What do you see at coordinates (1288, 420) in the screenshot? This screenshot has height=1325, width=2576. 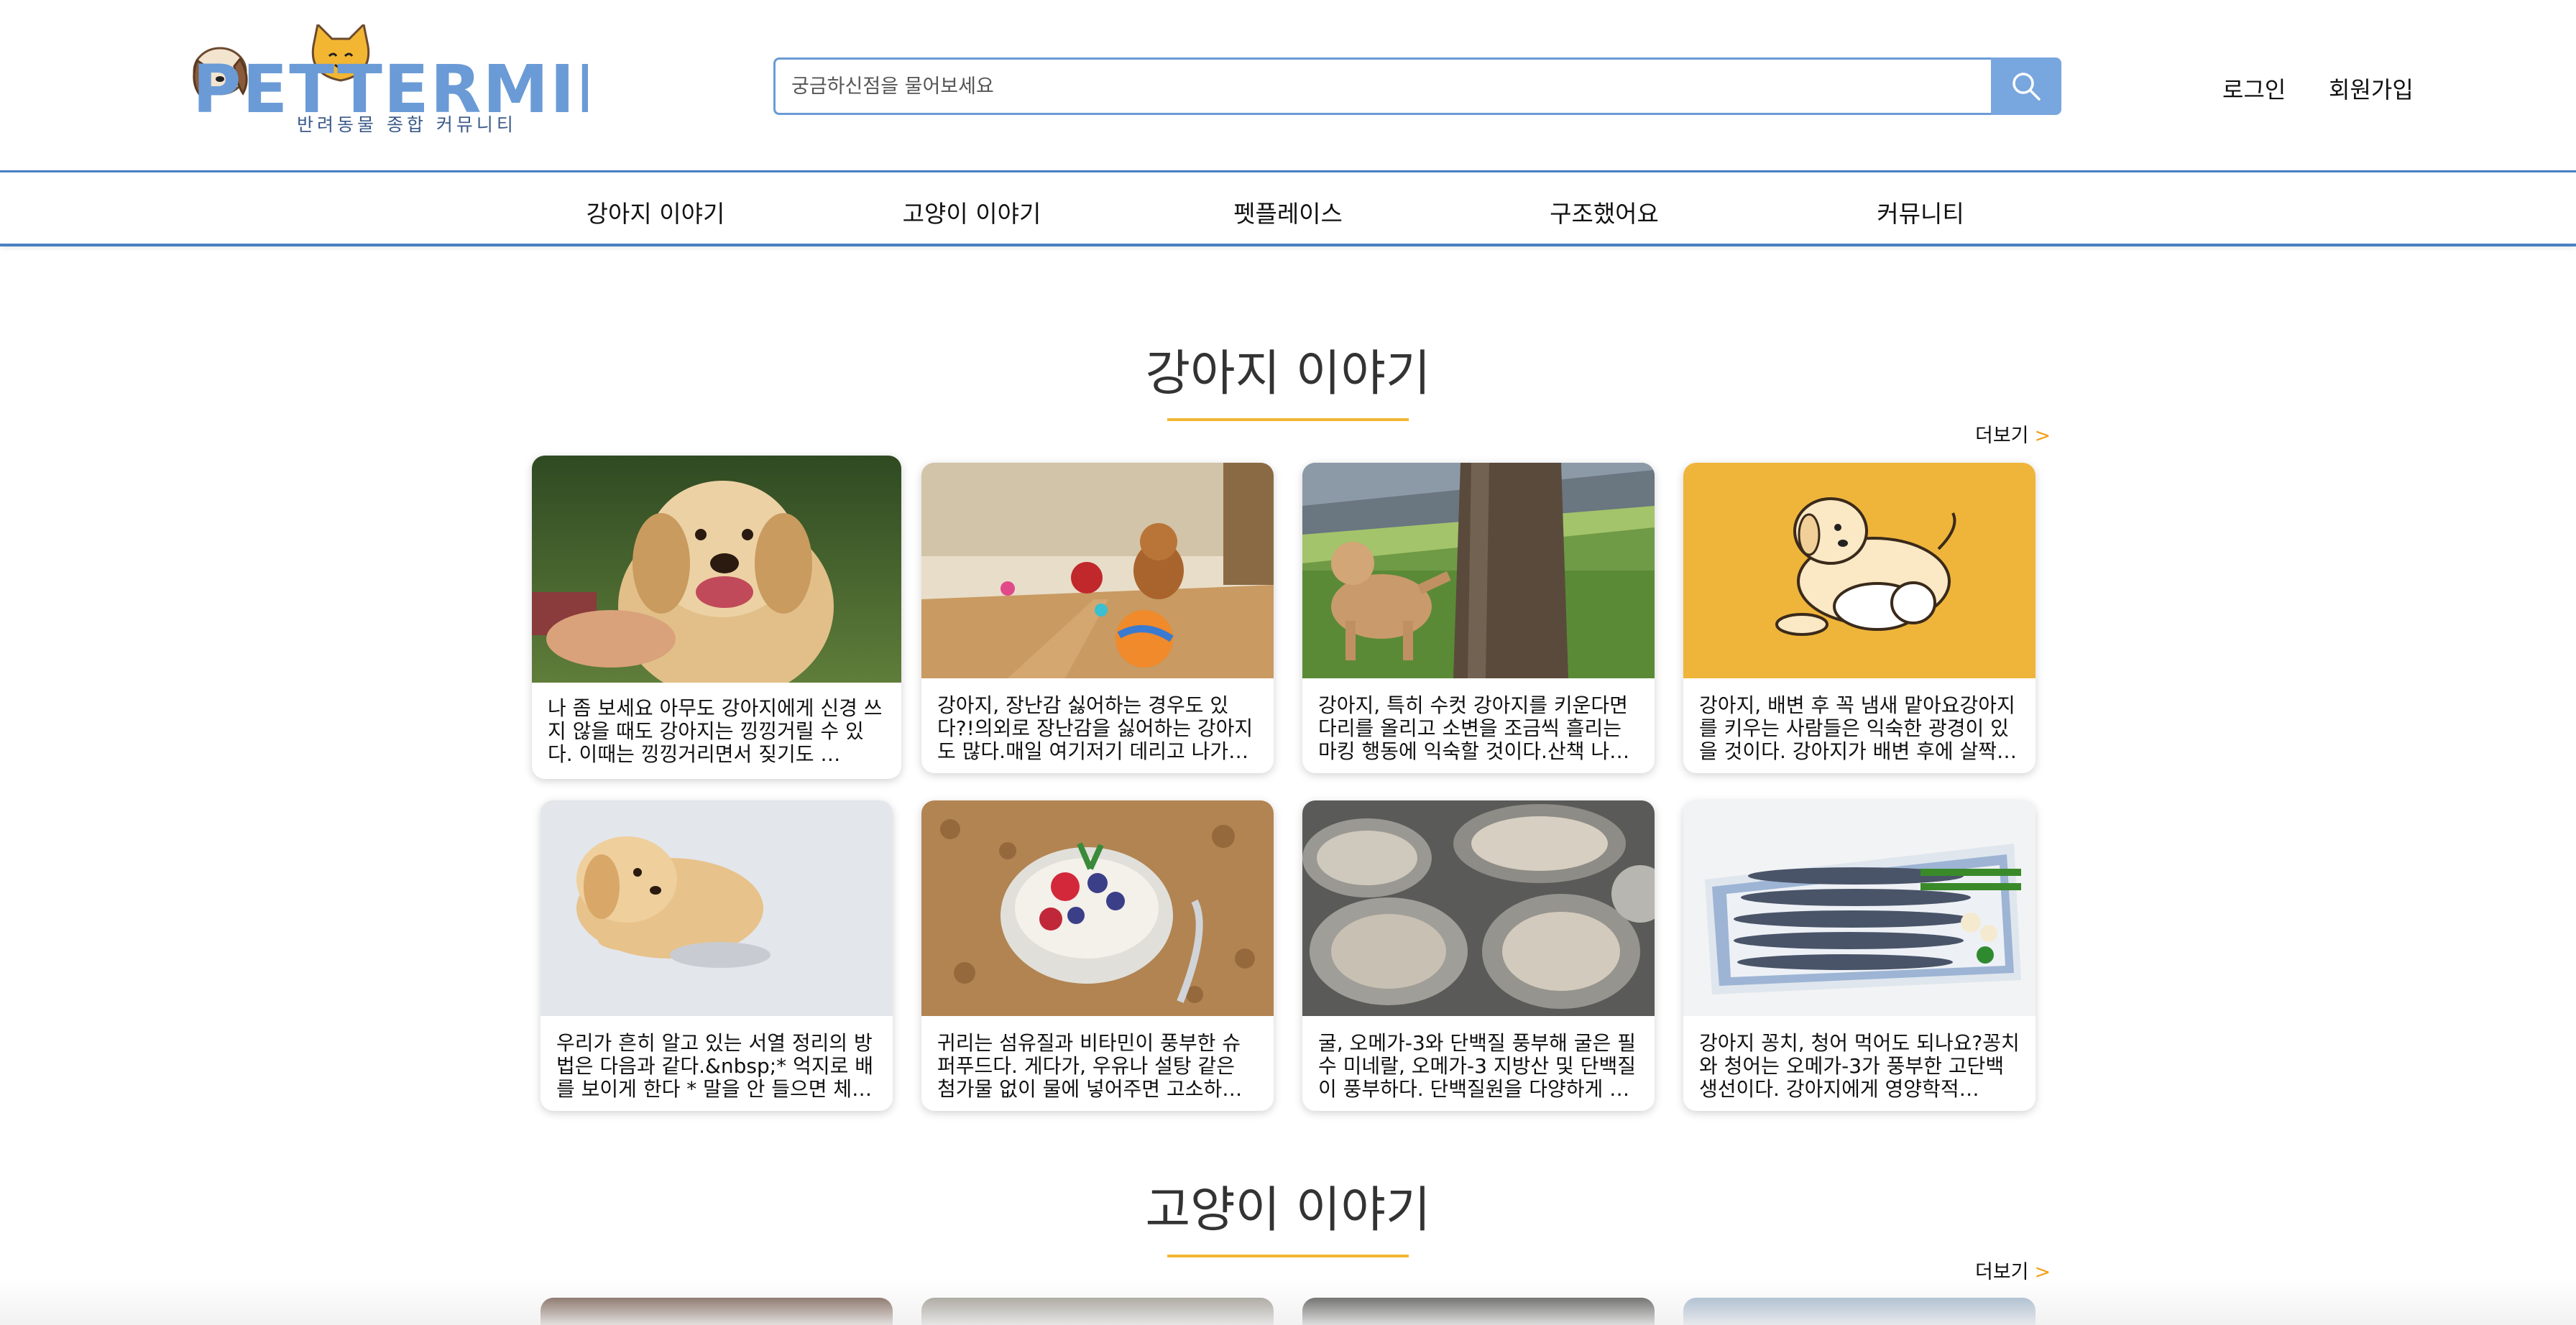 I see `dog-title-underline` at bounding box center [1288, 420].